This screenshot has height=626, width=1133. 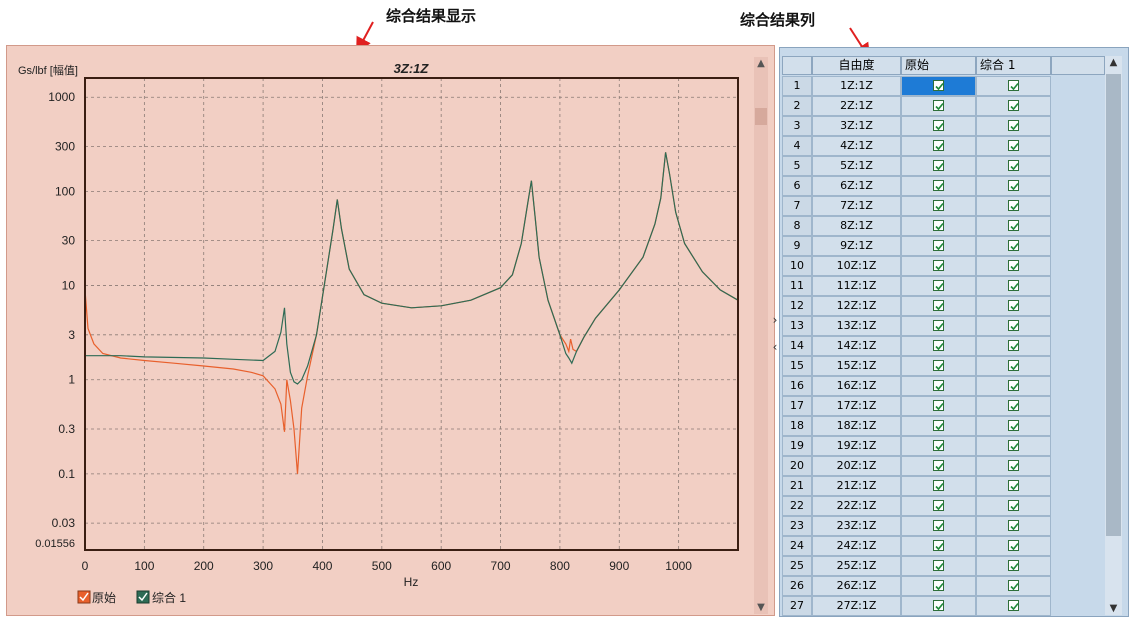 I want to click on row-dof: 23Z:1Z, so click(x=856, y=526).